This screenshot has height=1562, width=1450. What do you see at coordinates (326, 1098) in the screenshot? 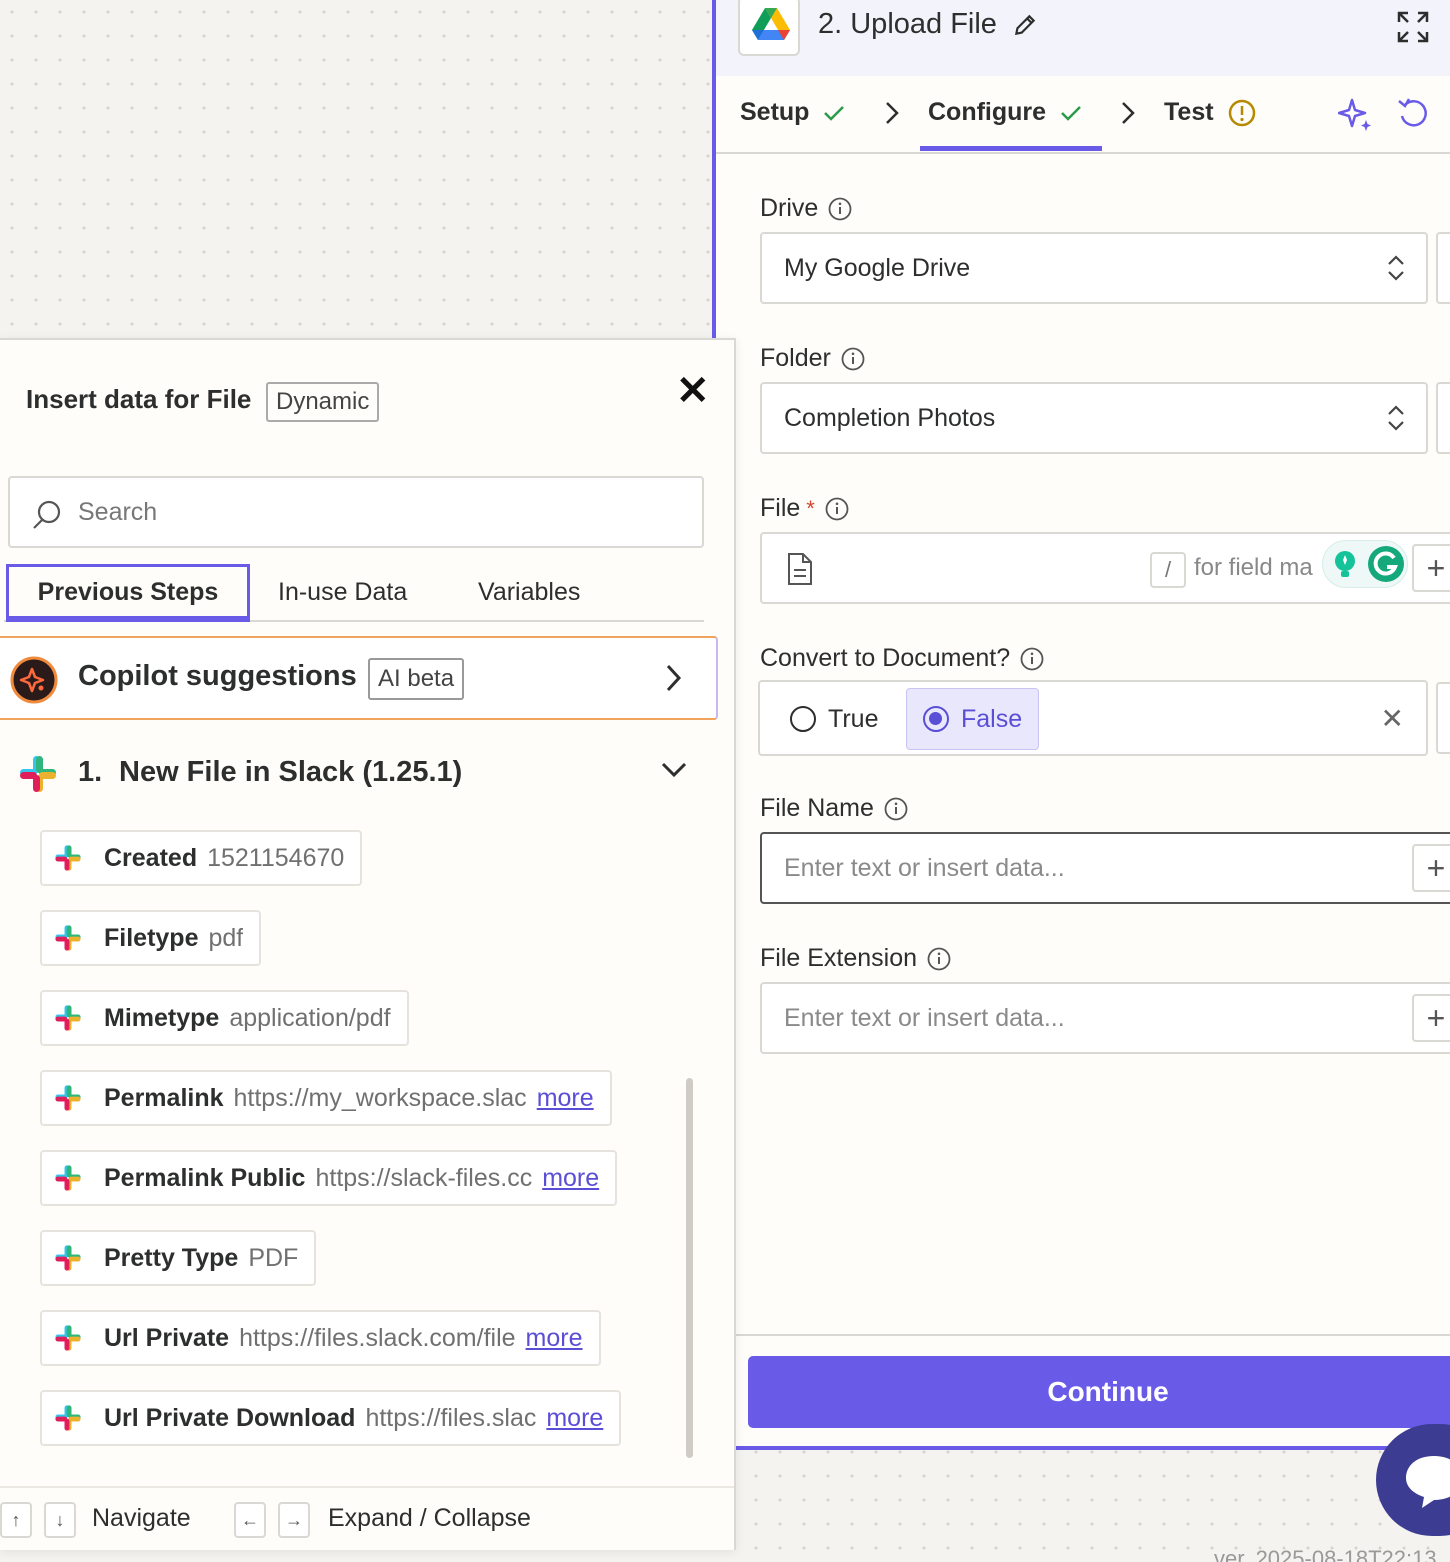
I see `data-item-pill: Permalink https://my_workspace.slac more` at bounding box center [326, 1098].